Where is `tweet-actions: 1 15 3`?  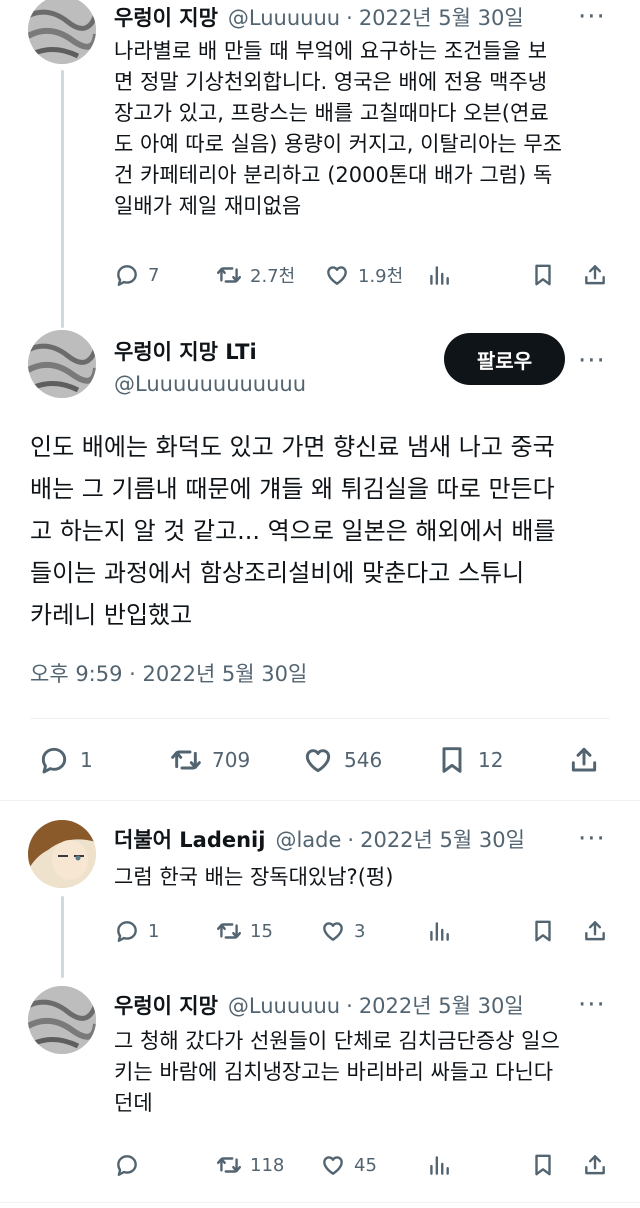
tweet-actions: 1 15 3 is located at coordinates (364, 933).